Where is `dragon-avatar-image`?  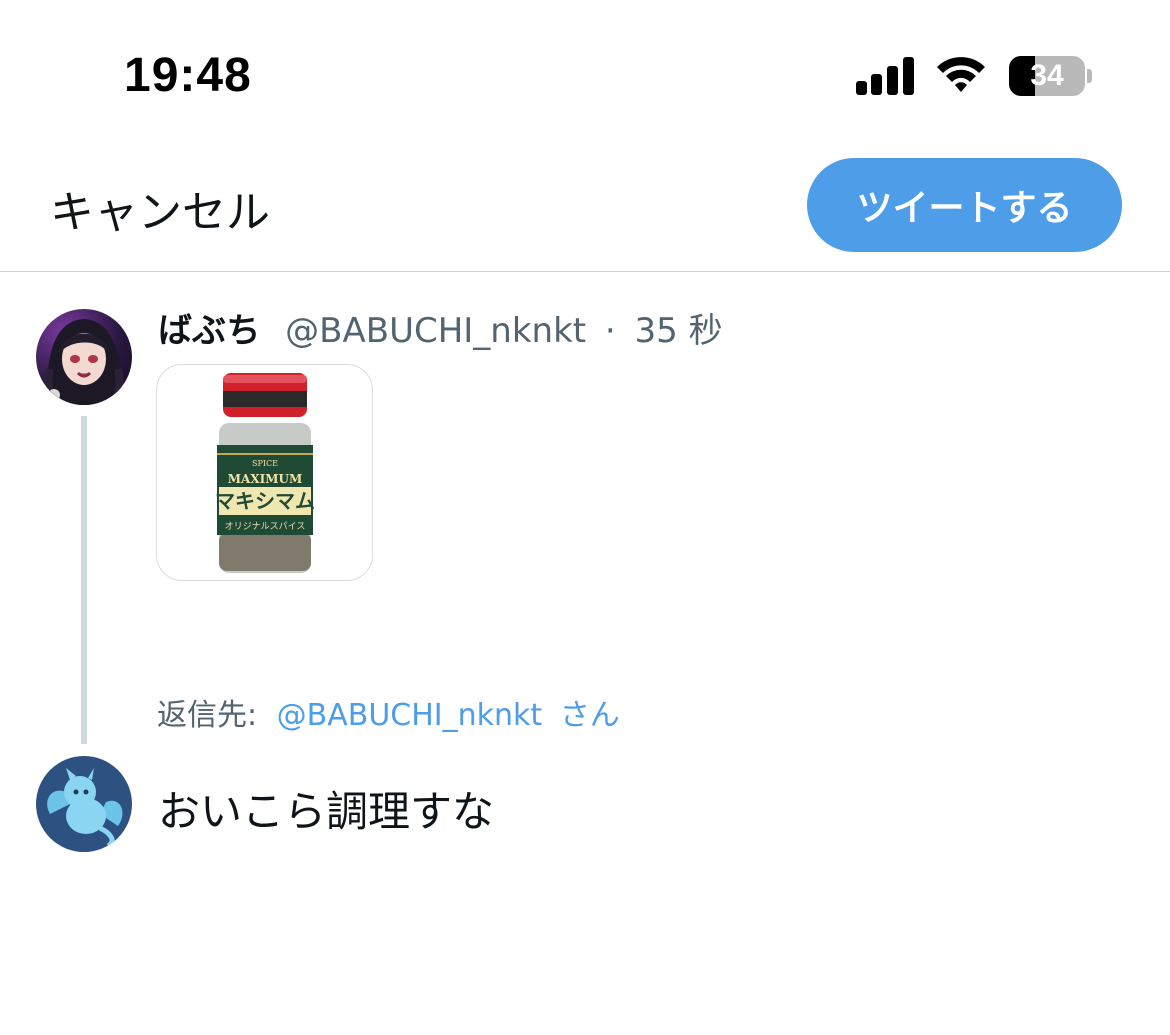 dragon-avatar-image is located at coordinates (85, 808).